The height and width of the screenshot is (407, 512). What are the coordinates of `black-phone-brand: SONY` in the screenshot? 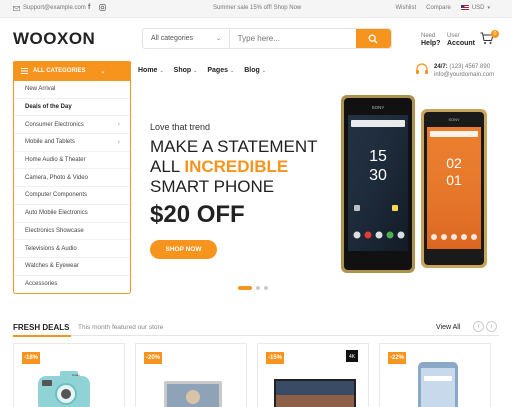 It's located at (378, 107).